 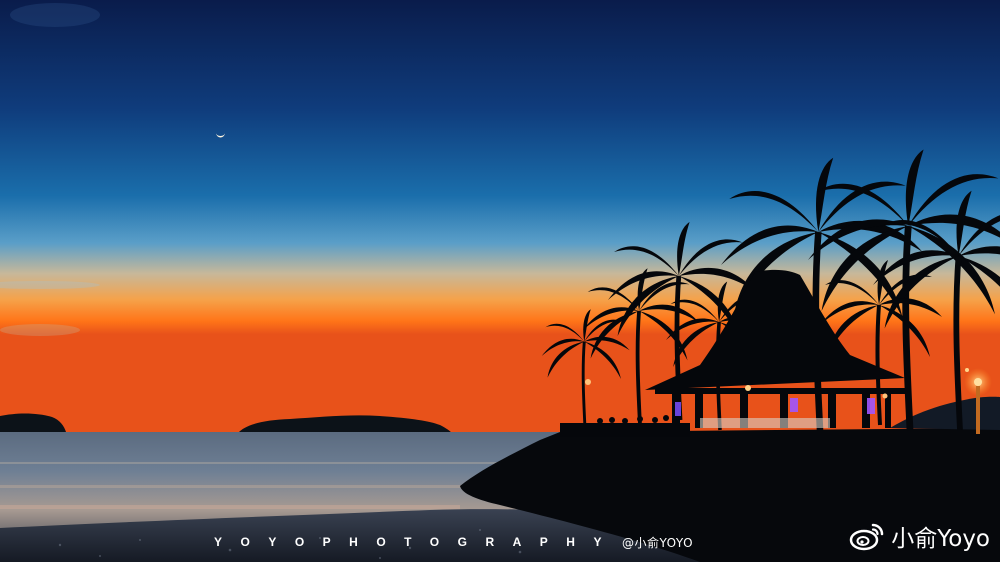 I want to click on photography-watermark: YOYOPHOTOGRAPHY @小俞YOYO, so click(x=453, y=542).